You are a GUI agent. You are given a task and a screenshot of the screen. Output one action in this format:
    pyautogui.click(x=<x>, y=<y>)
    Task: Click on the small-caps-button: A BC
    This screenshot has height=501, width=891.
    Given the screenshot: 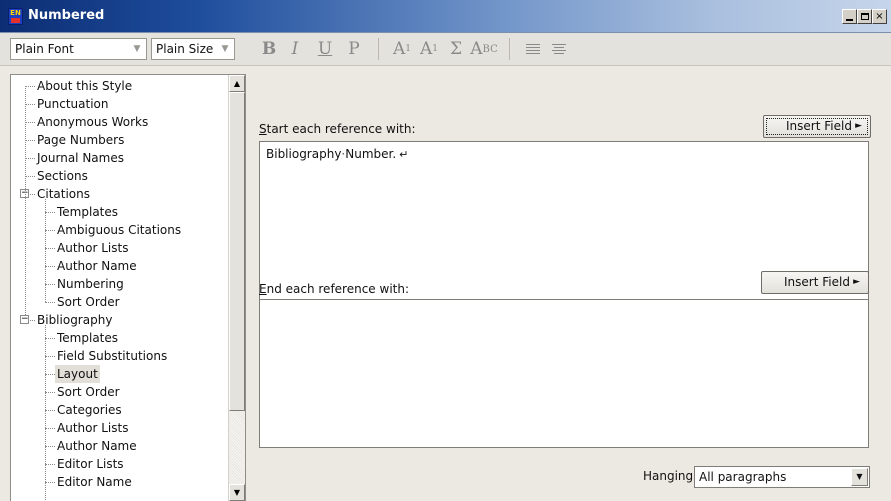 What is the action you would take?
    pyautogui.click(x=484, y=49)
    